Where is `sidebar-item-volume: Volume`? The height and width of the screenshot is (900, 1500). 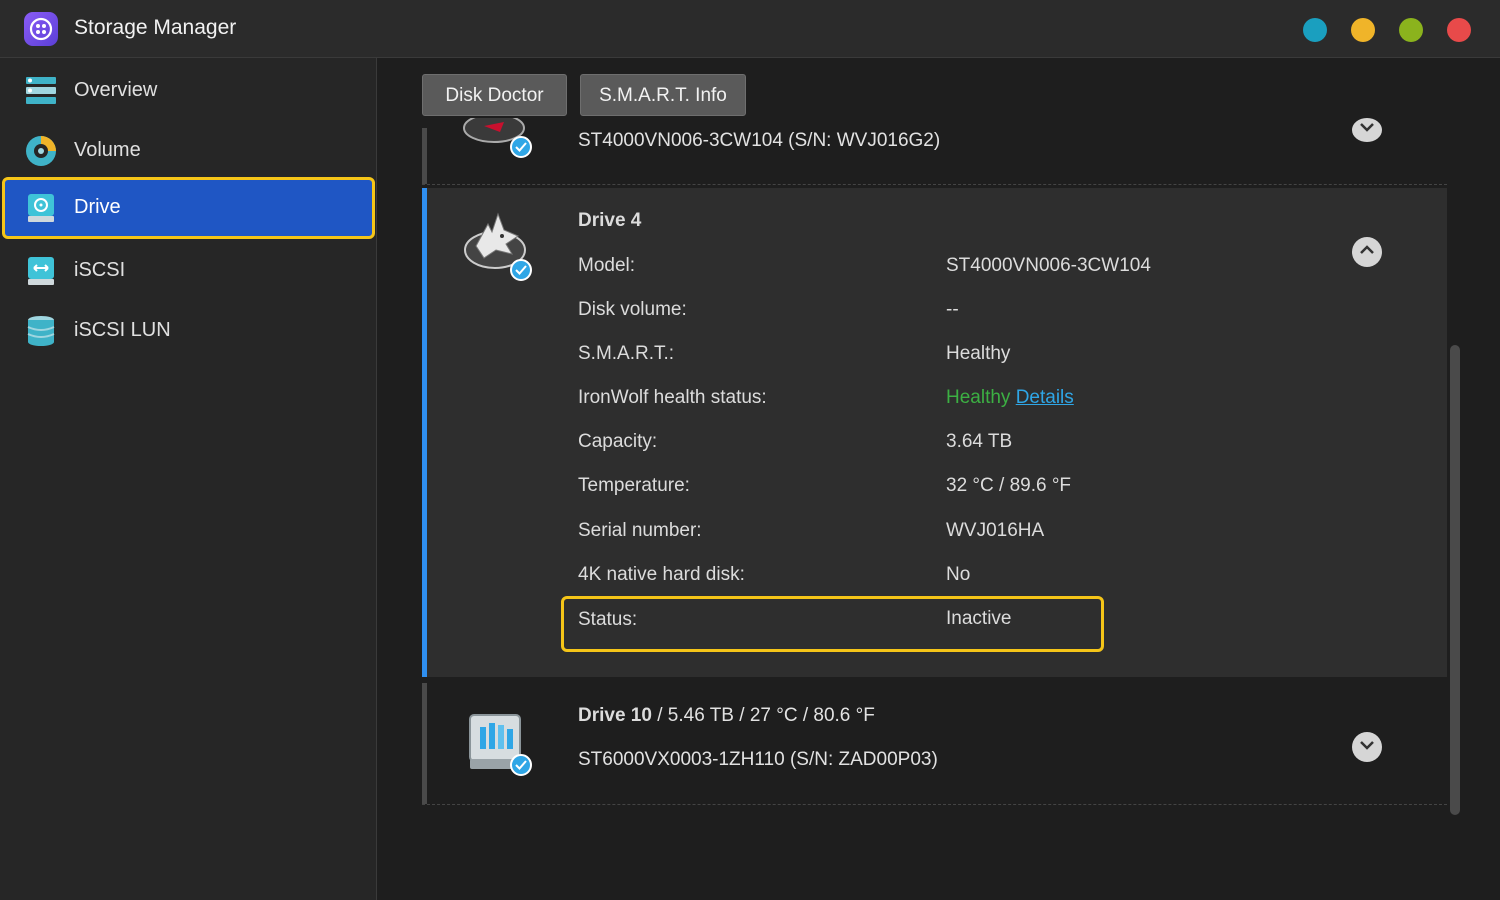
sidebar-item-volume: Volume is located at coordinates (188, 150).